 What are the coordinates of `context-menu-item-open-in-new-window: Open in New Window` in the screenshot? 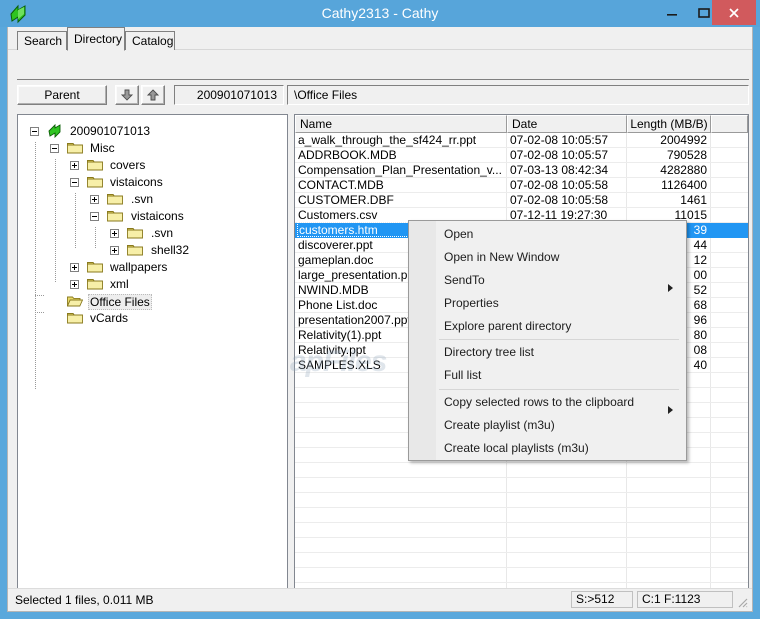 It's located at (548, 257).